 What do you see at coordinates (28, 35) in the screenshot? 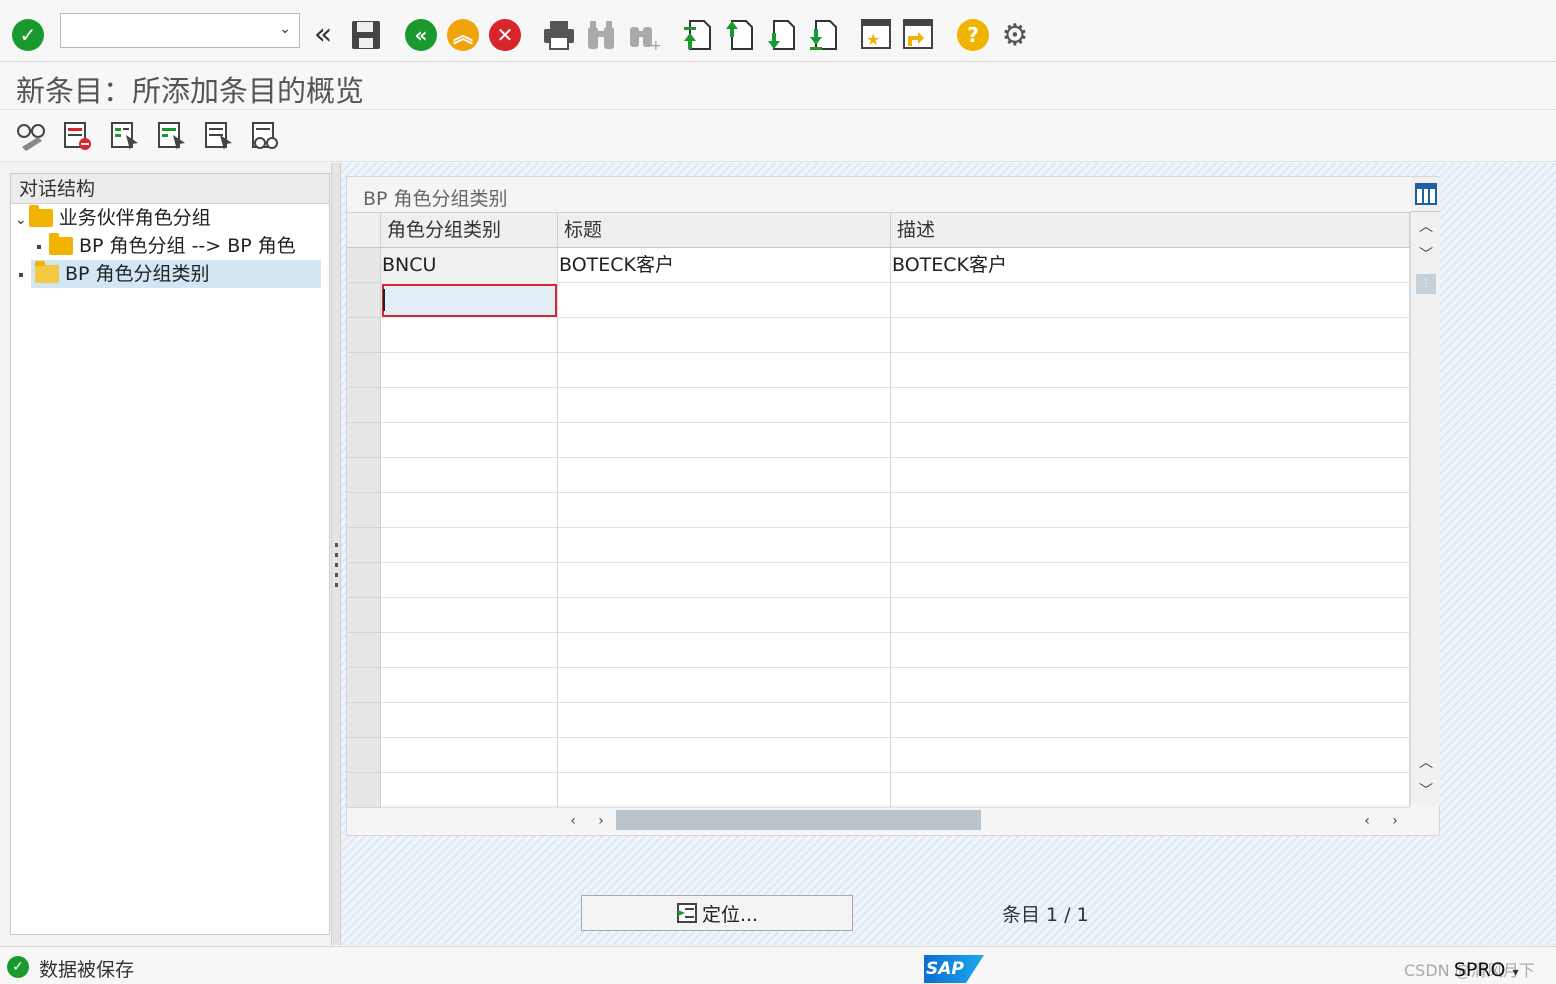
I see `enter-check-icon: ✓` at bounding box center [28, 35].